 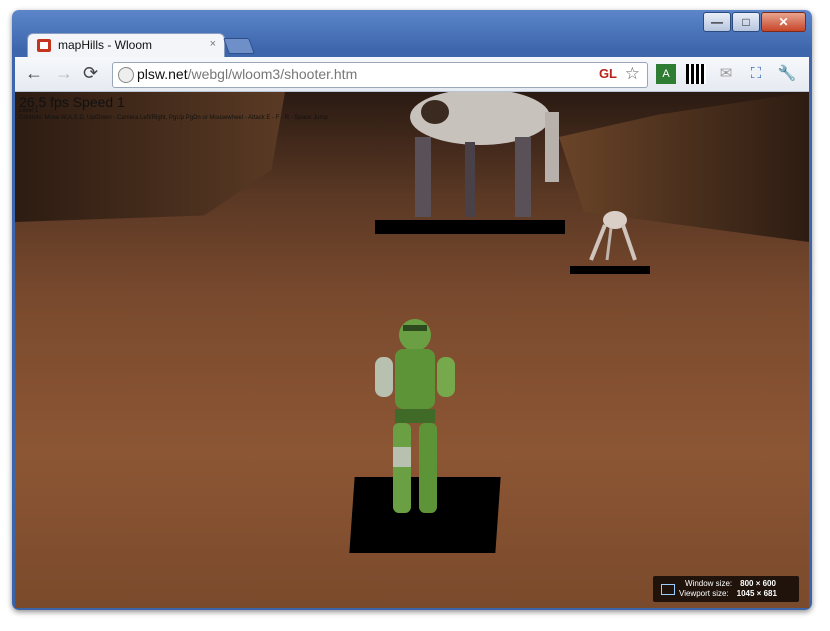 I want to click on close-window-button: ✕, so click(x=783, y=22).